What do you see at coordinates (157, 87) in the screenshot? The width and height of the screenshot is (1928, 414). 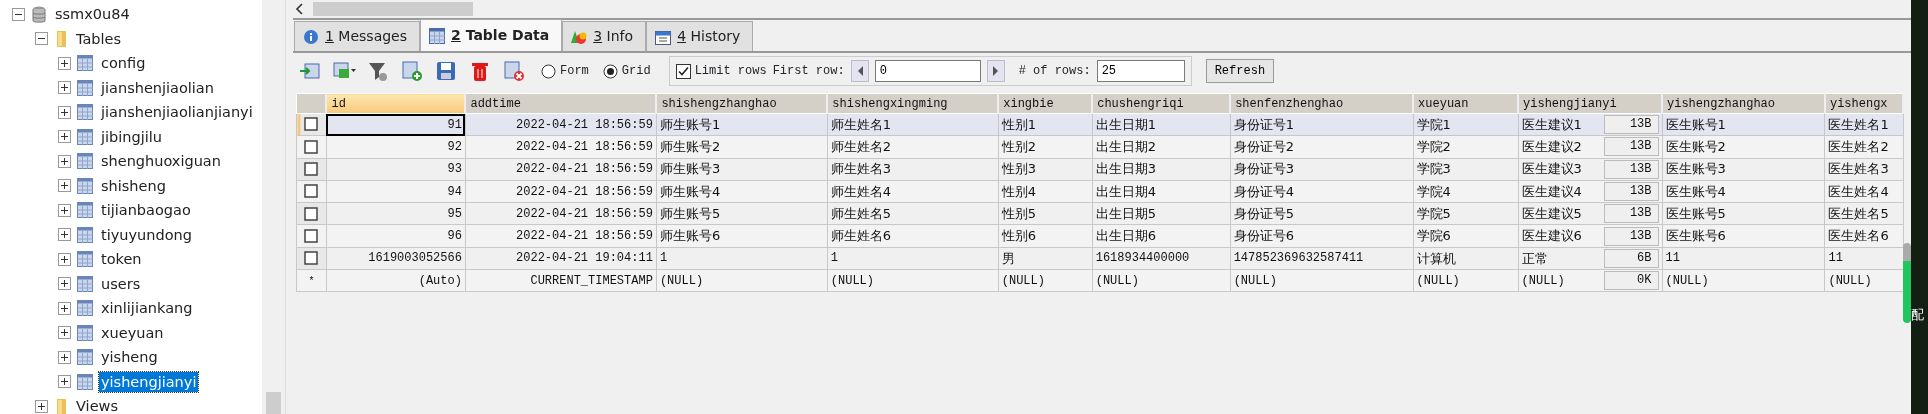 I see `tree-item: jianshenjiaolian` at bounding box center [157, 87].